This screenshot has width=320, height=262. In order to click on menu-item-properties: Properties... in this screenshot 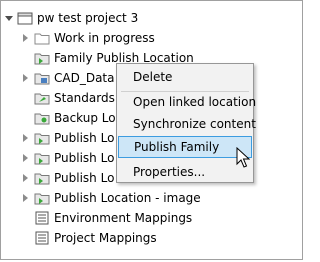, I will do `click(185, 172)`.